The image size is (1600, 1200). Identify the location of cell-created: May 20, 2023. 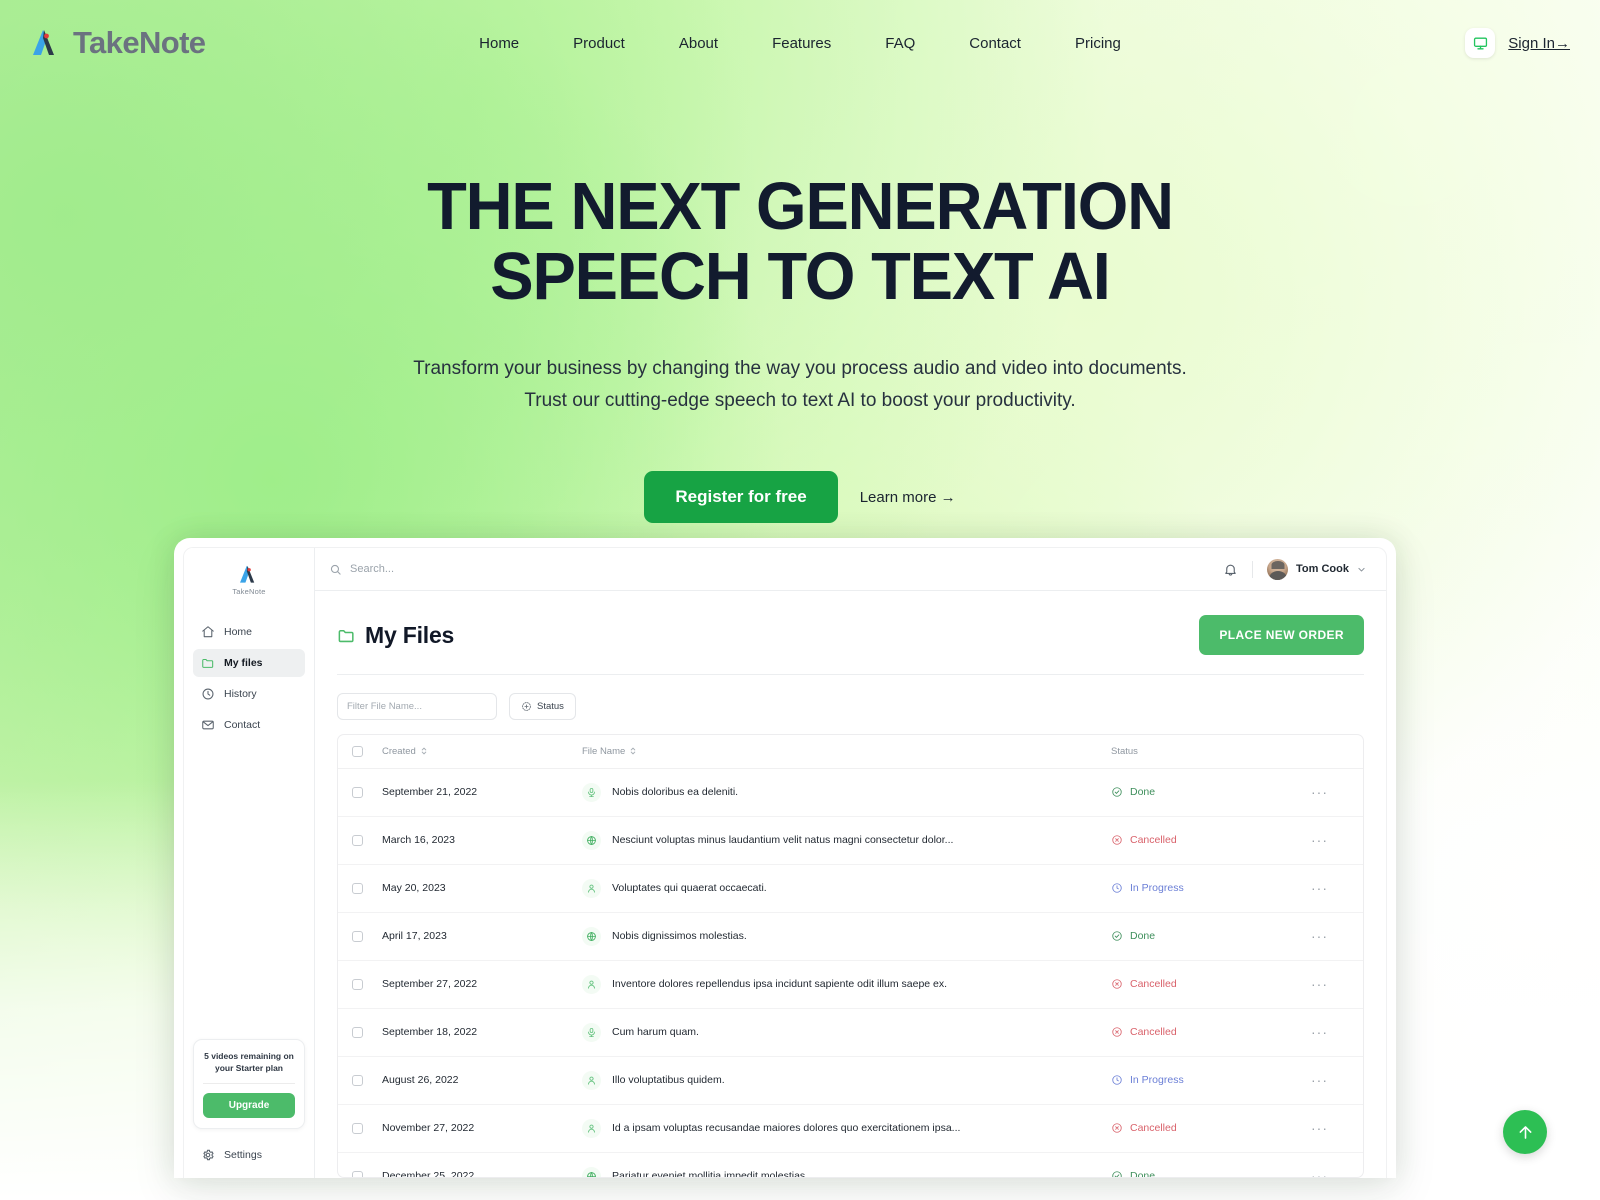
(482, 888).